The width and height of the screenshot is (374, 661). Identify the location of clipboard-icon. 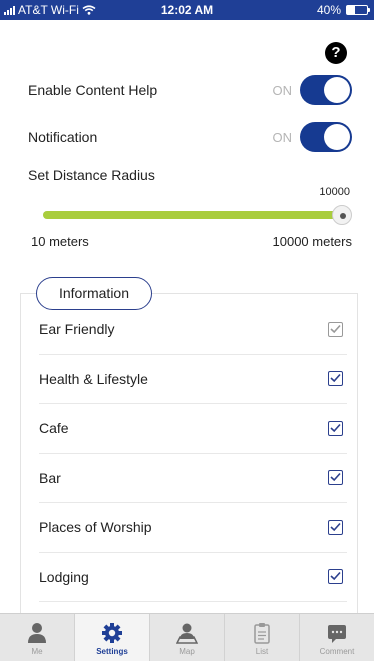
(262, 633).